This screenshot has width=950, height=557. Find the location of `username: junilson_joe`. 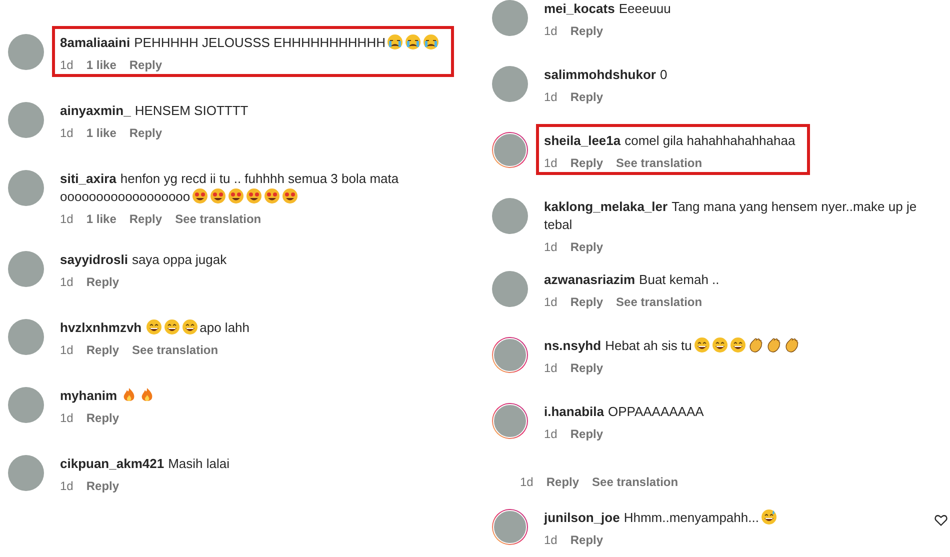

username: junilson_joe is located at coordinates (582, 517).